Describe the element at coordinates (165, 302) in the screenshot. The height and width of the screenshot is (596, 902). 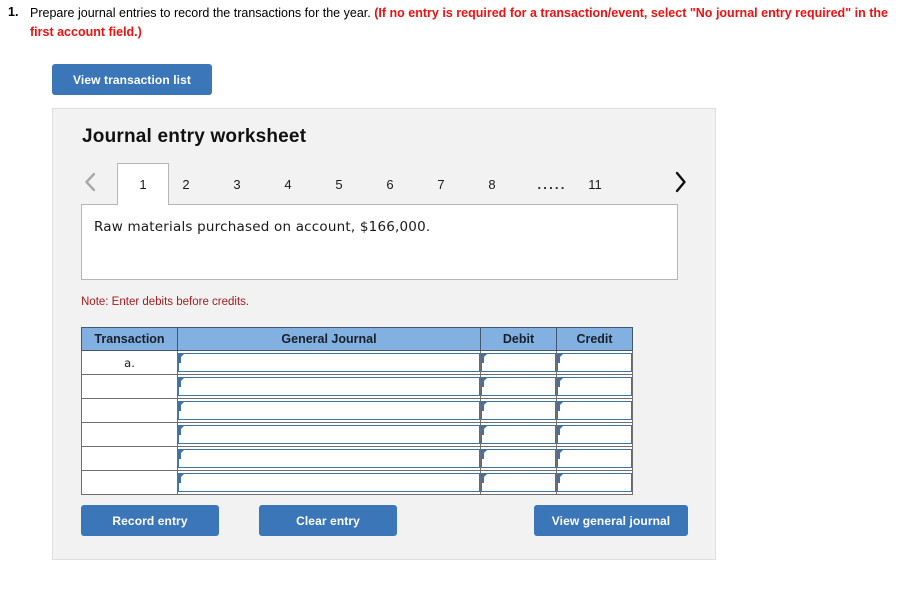
I see `debits-before-credits-note: Note: Enter debits before credits.` at that location.